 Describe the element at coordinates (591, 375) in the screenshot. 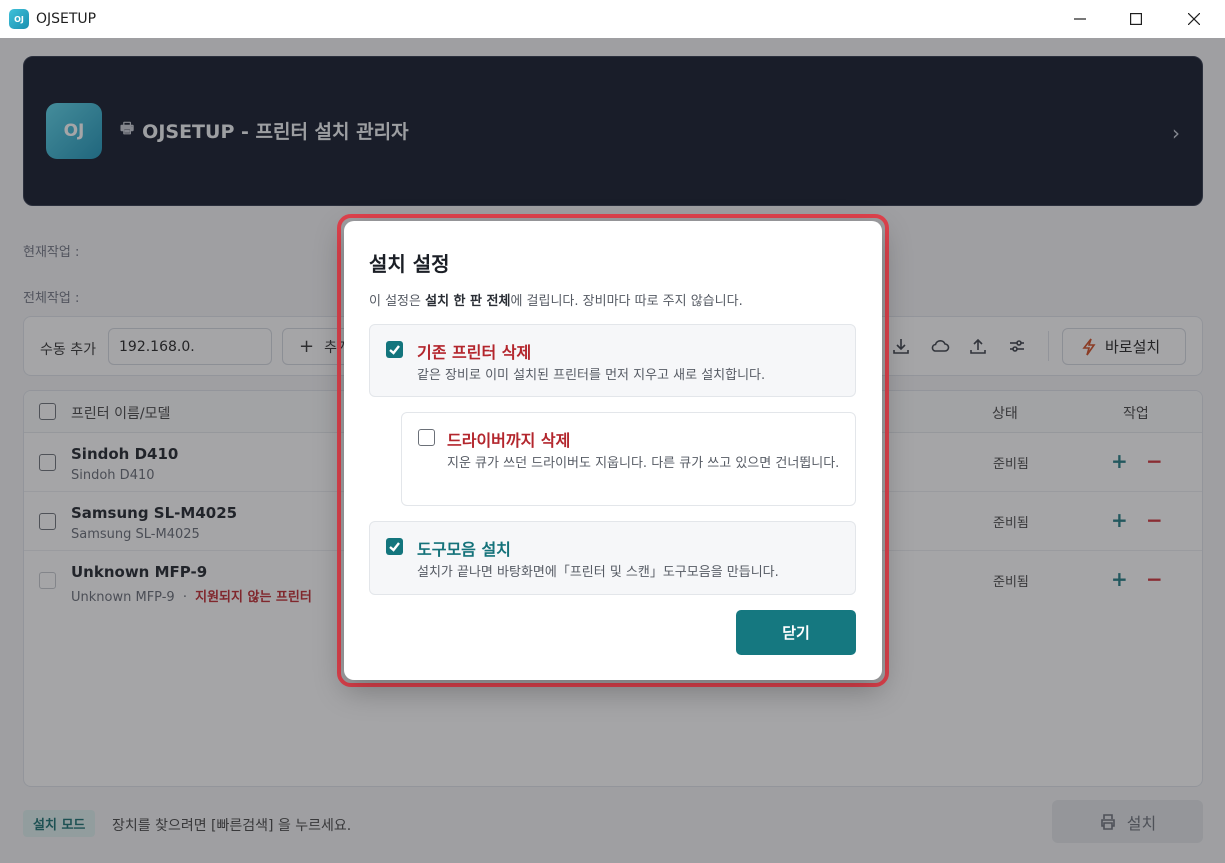

I see `option-description: 같은 장비로 이미 설치된 프린터를 먼저 지우고 새로 설치합니다.` at that location.